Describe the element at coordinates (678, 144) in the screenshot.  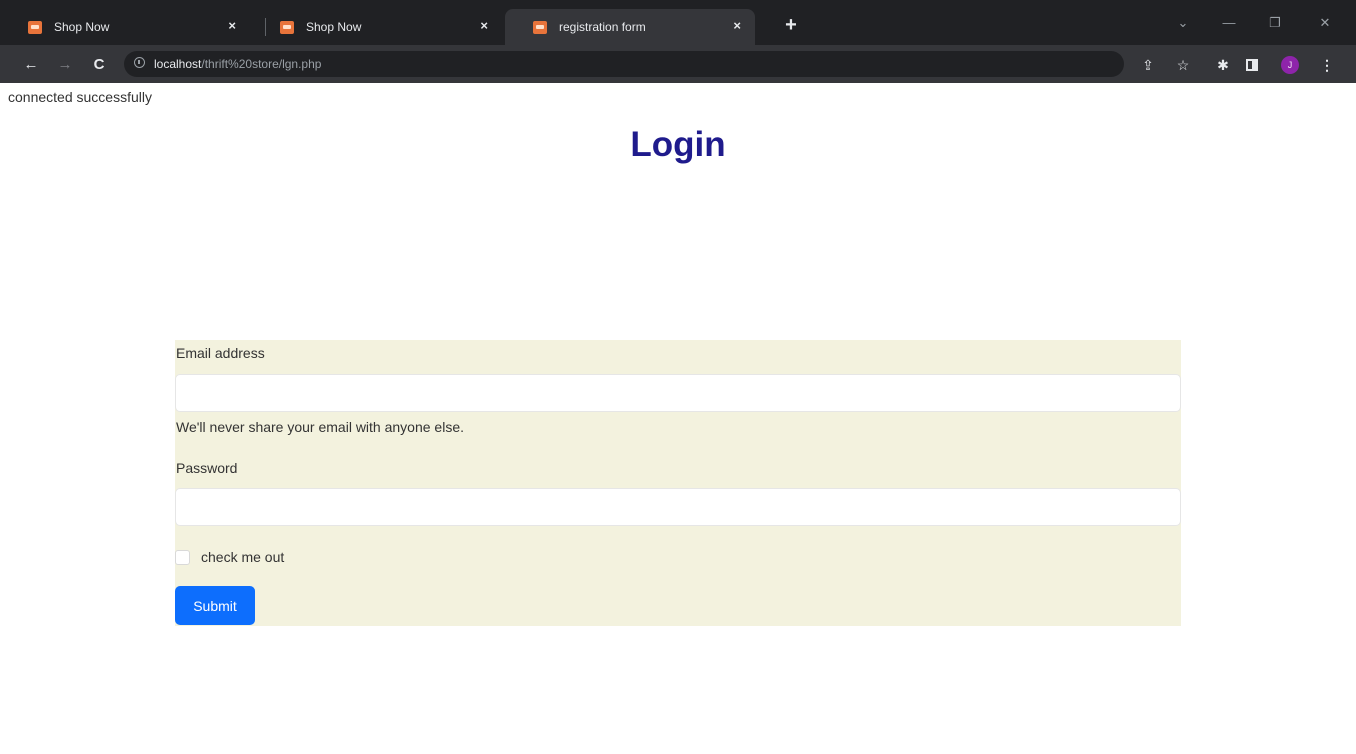
I see `page-title: Login` at that location.